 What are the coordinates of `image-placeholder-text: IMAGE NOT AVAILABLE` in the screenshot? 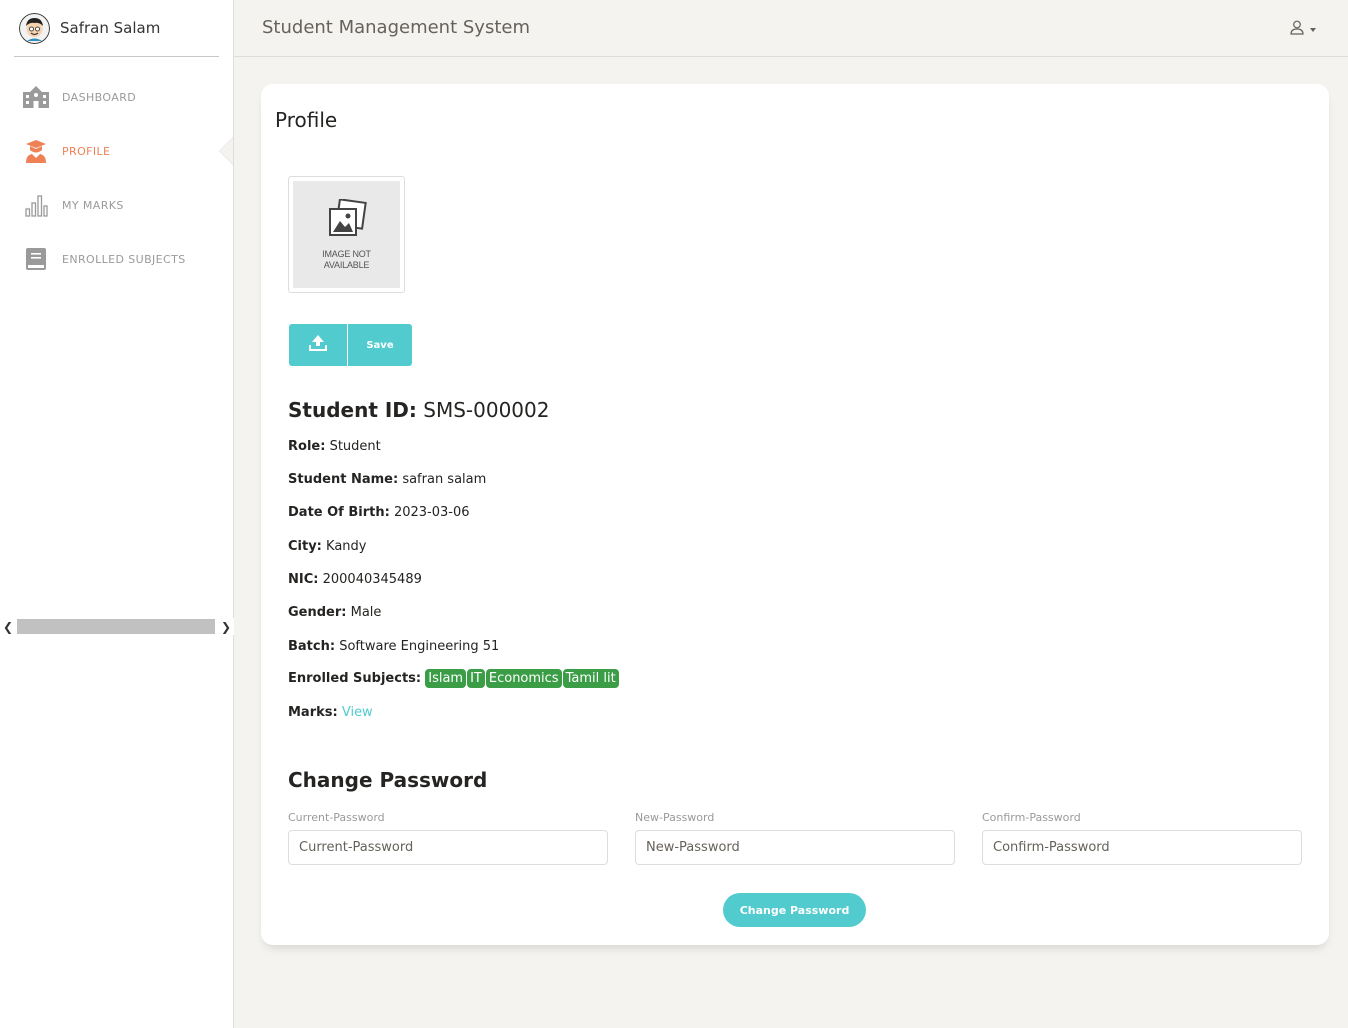 It's located at (346, 260).